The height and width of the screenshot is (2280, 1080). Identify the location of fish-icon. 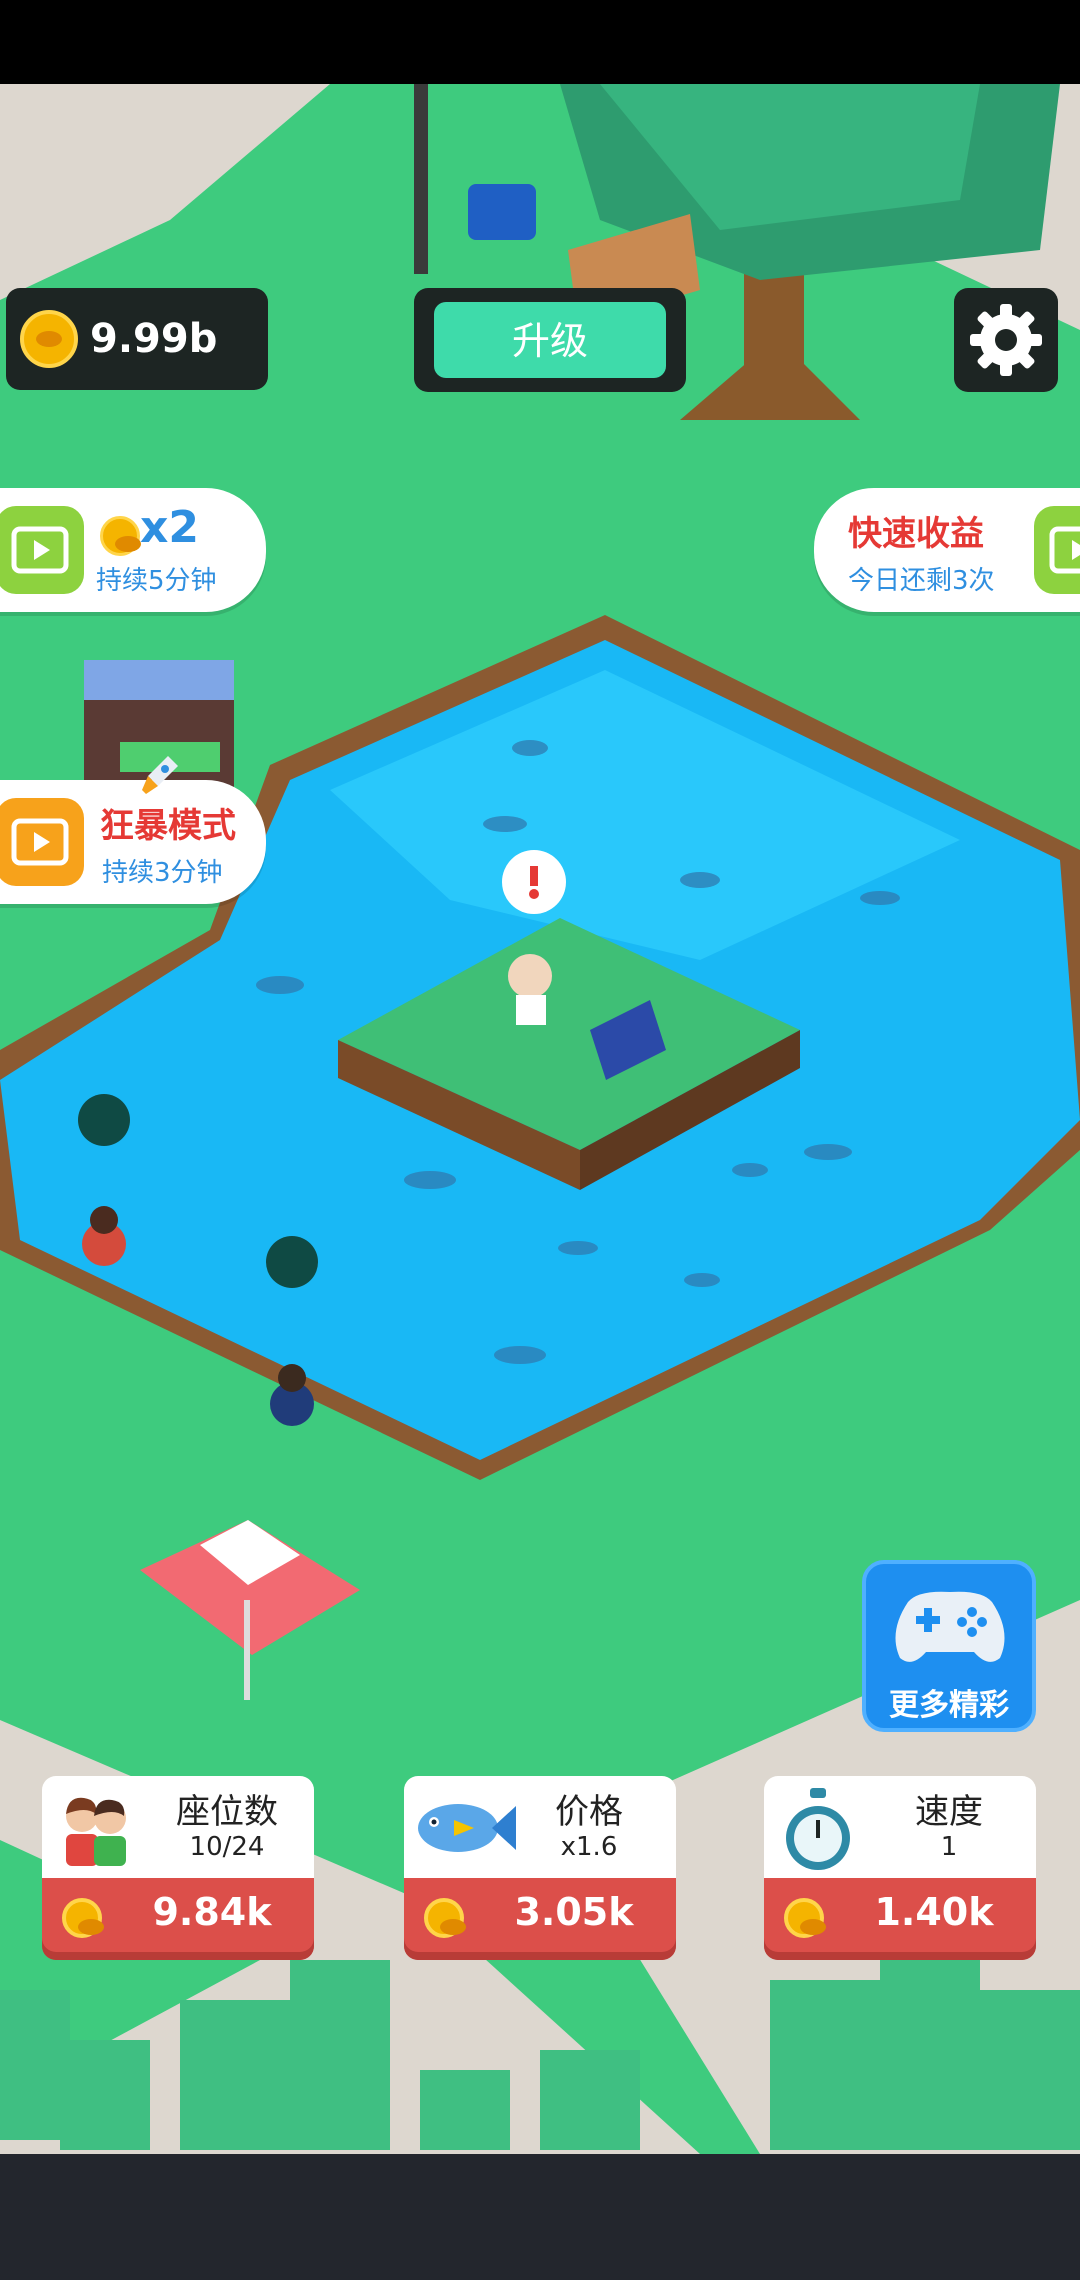
(467, 1828).